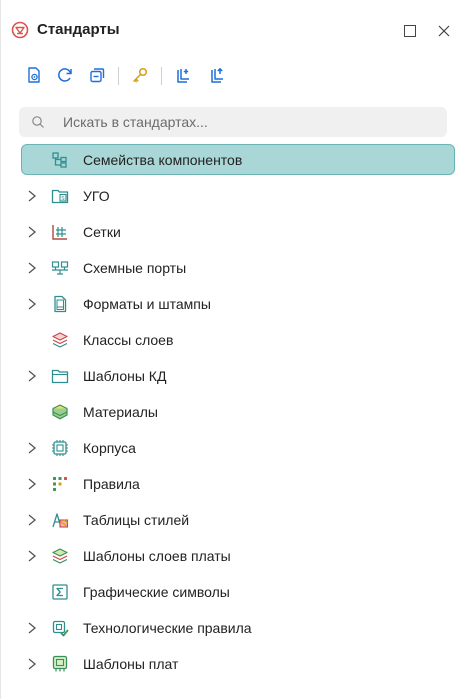 This screenshot has height=699, width=456. I want to click on maximize-icon, so click(410, 31).